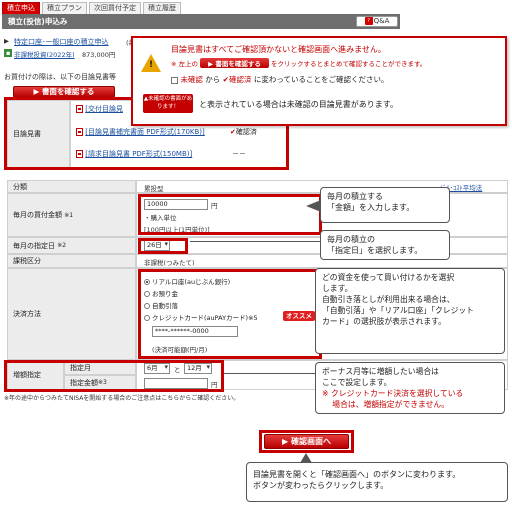  I want to click on check-documents-label: 書面を確認する, so click(68, 91).